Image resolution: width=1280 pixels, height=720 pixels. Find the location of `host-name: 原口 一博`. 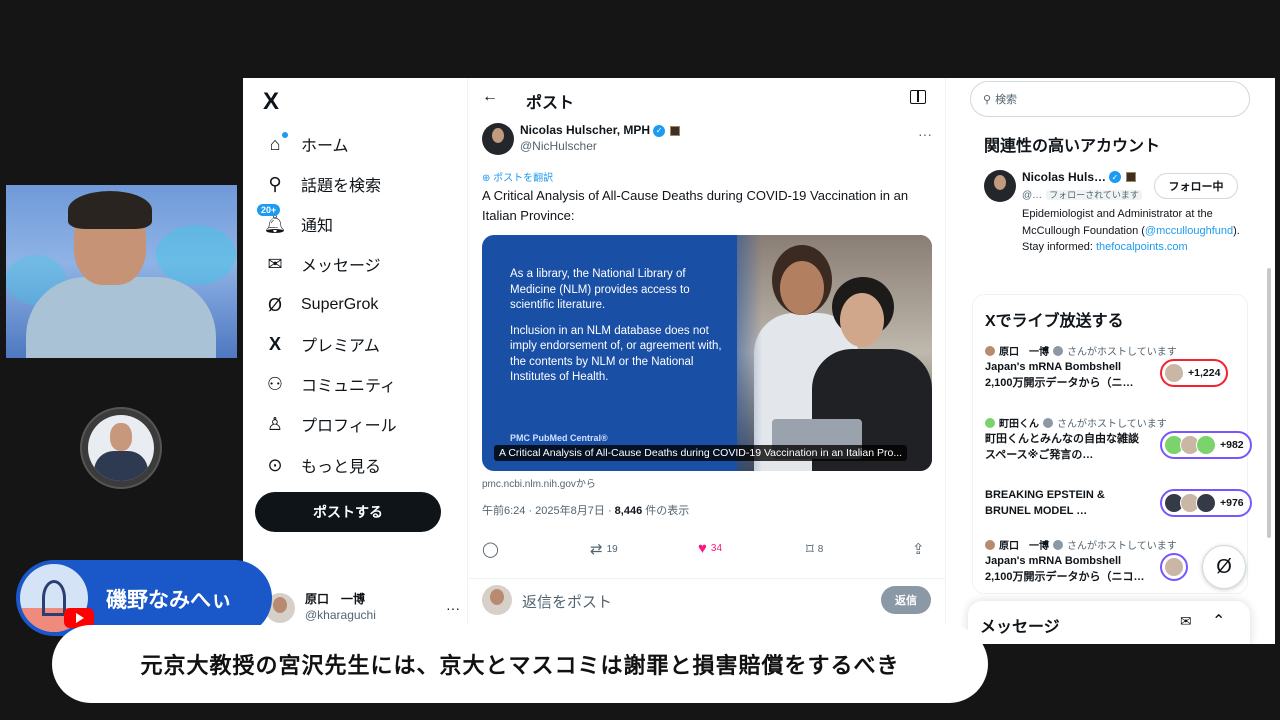

host-name: 原口 一博 is located at coordinates (1024, 546).